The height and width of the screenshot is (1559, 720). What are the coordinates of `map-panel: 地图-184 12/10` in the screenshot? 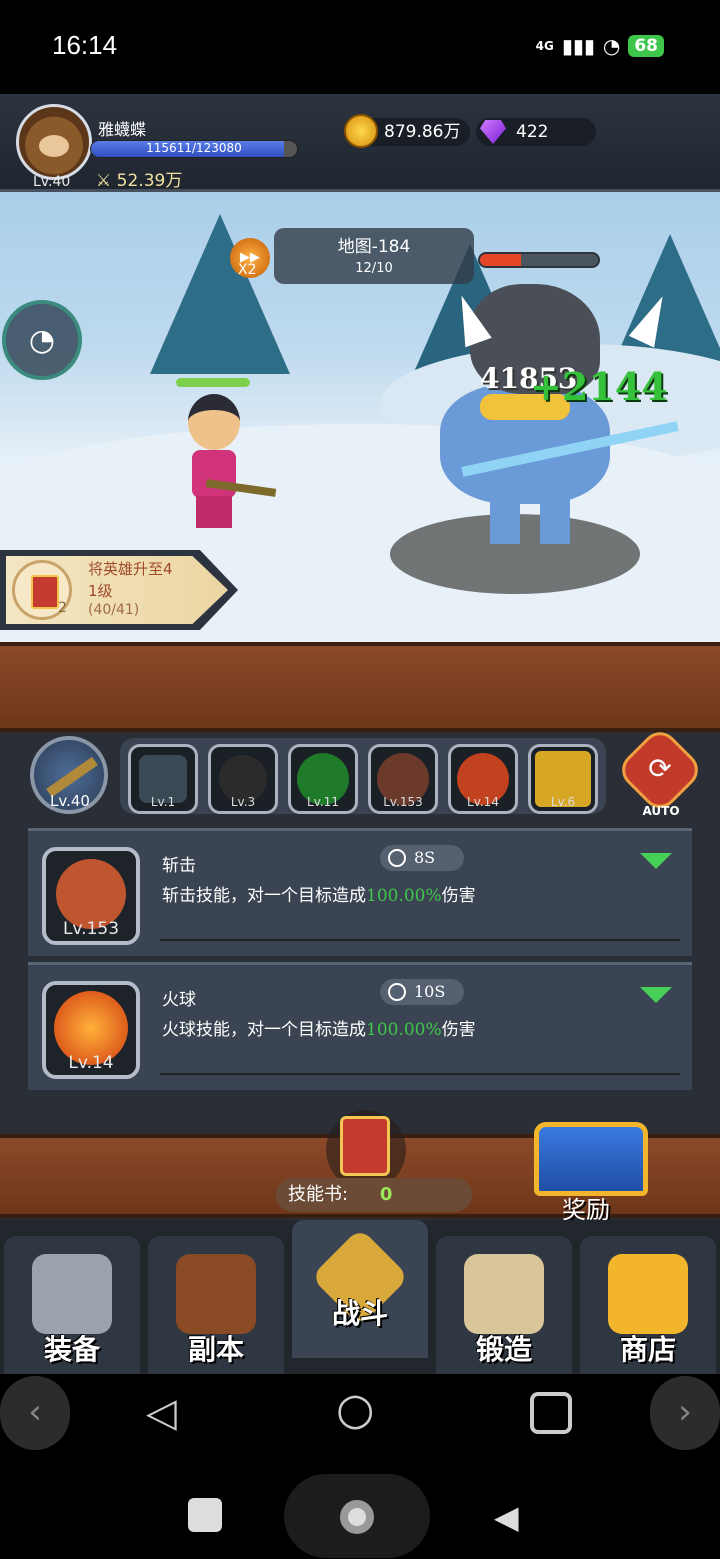 It's located at (374, 256).